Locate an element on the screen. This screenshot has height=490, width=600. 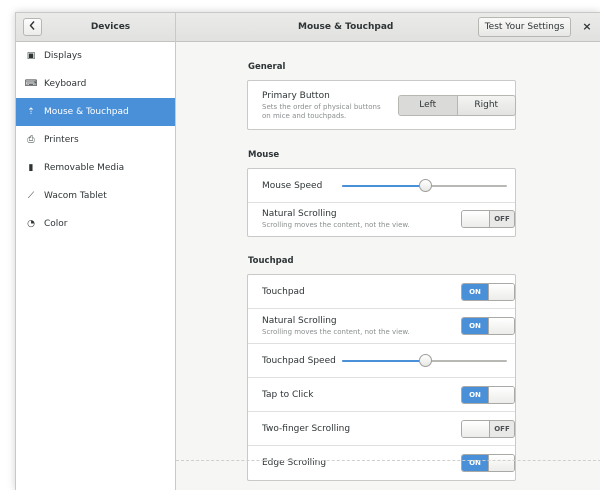
mouse-speed-label: Mouse Speed is located at coordinates (292, 186).